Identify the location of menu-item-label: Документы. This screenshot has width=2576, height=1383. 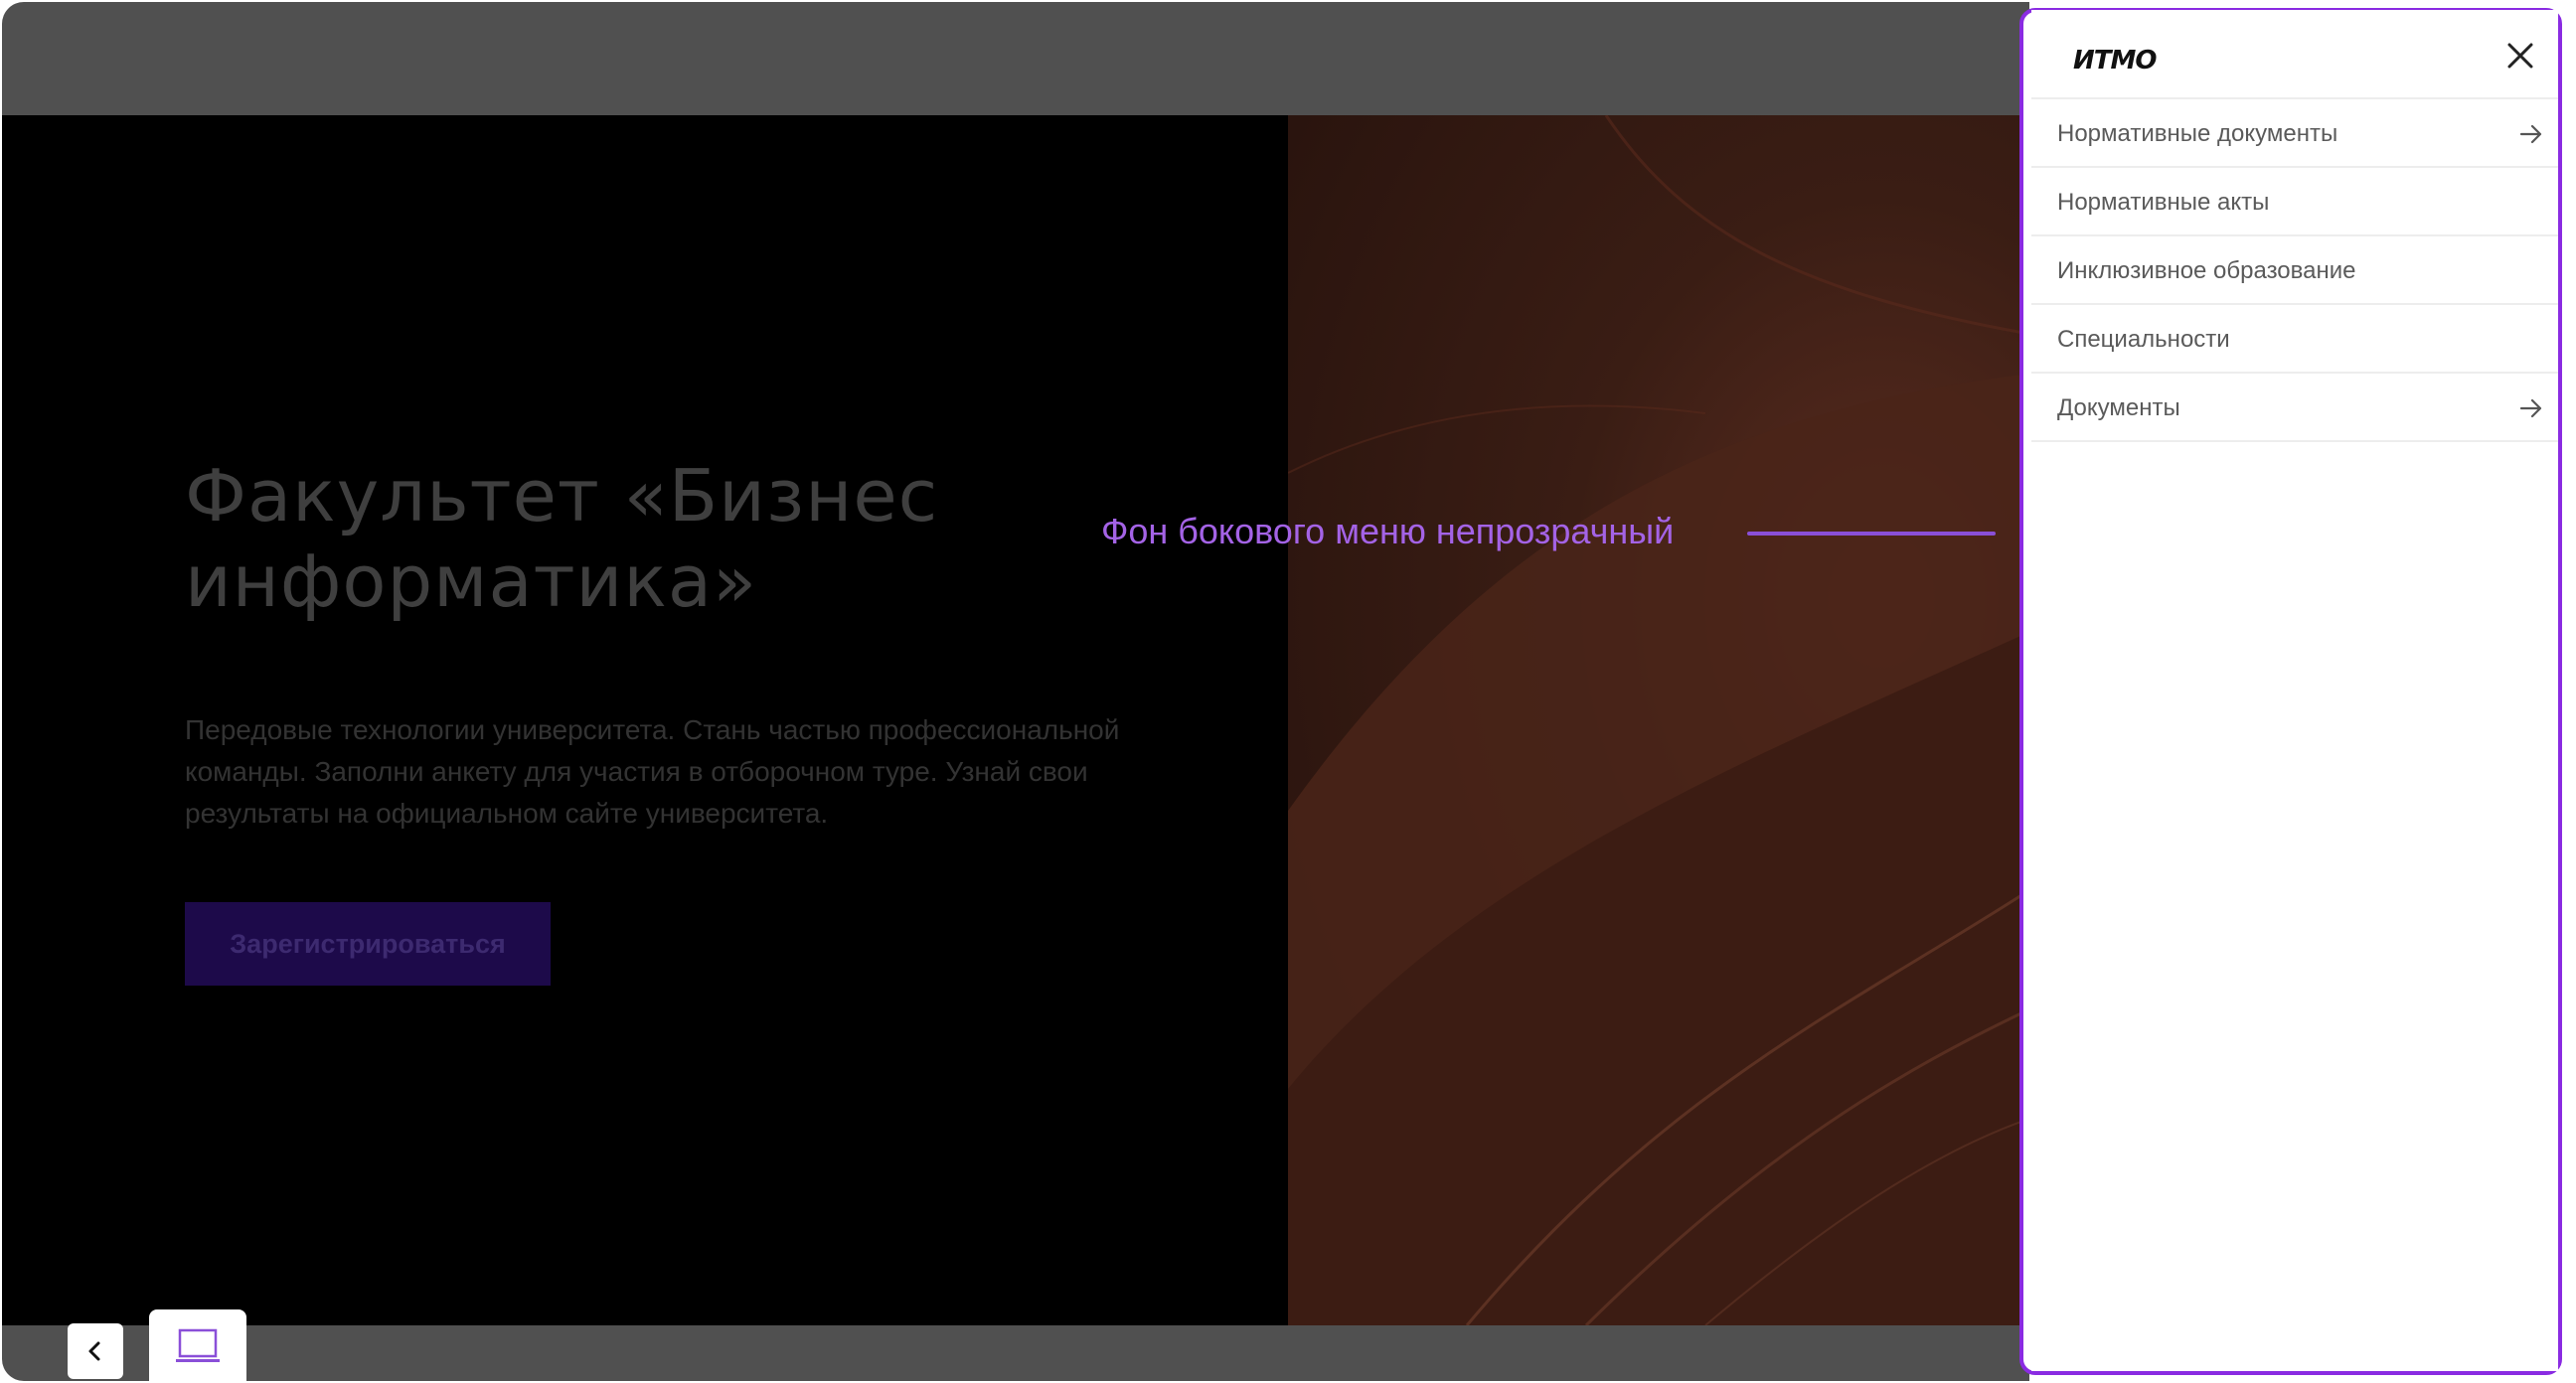
(2118, 407).